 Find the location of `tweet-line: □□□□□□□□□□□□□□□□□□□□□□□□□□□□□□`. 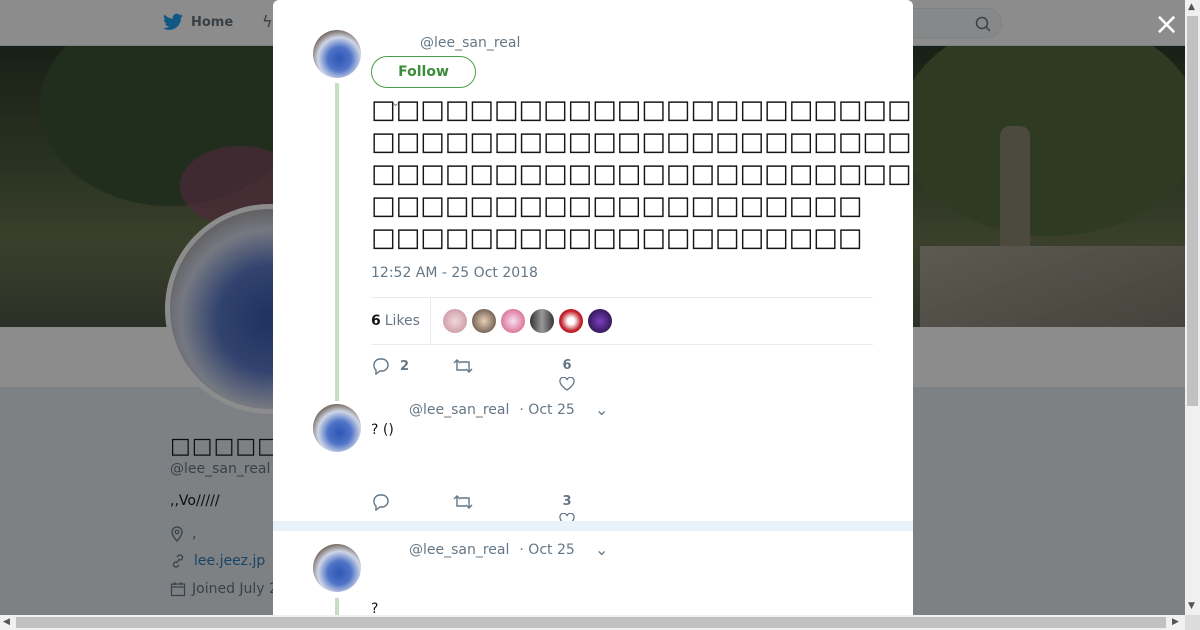

tweet-line: □□□□□□□□□□□□□□□□□□□□□□□□□□□□□□ is located at coordinates (642, 110).